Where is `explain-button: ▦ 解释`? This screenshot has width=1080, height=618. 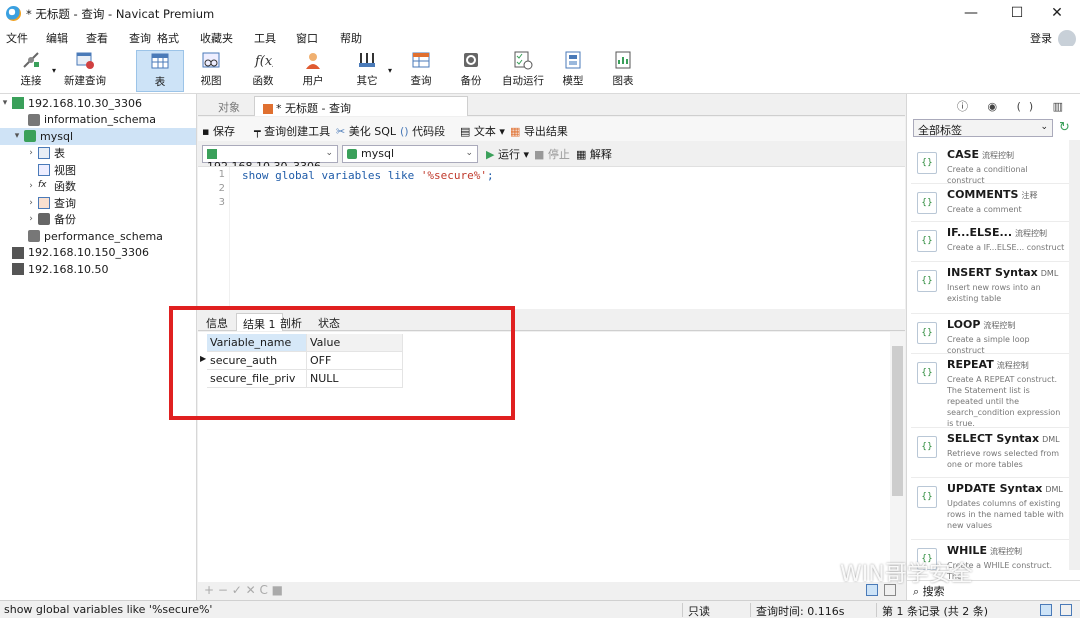 explain-button: ▦ 解释 is located at coordinates (594, 154).